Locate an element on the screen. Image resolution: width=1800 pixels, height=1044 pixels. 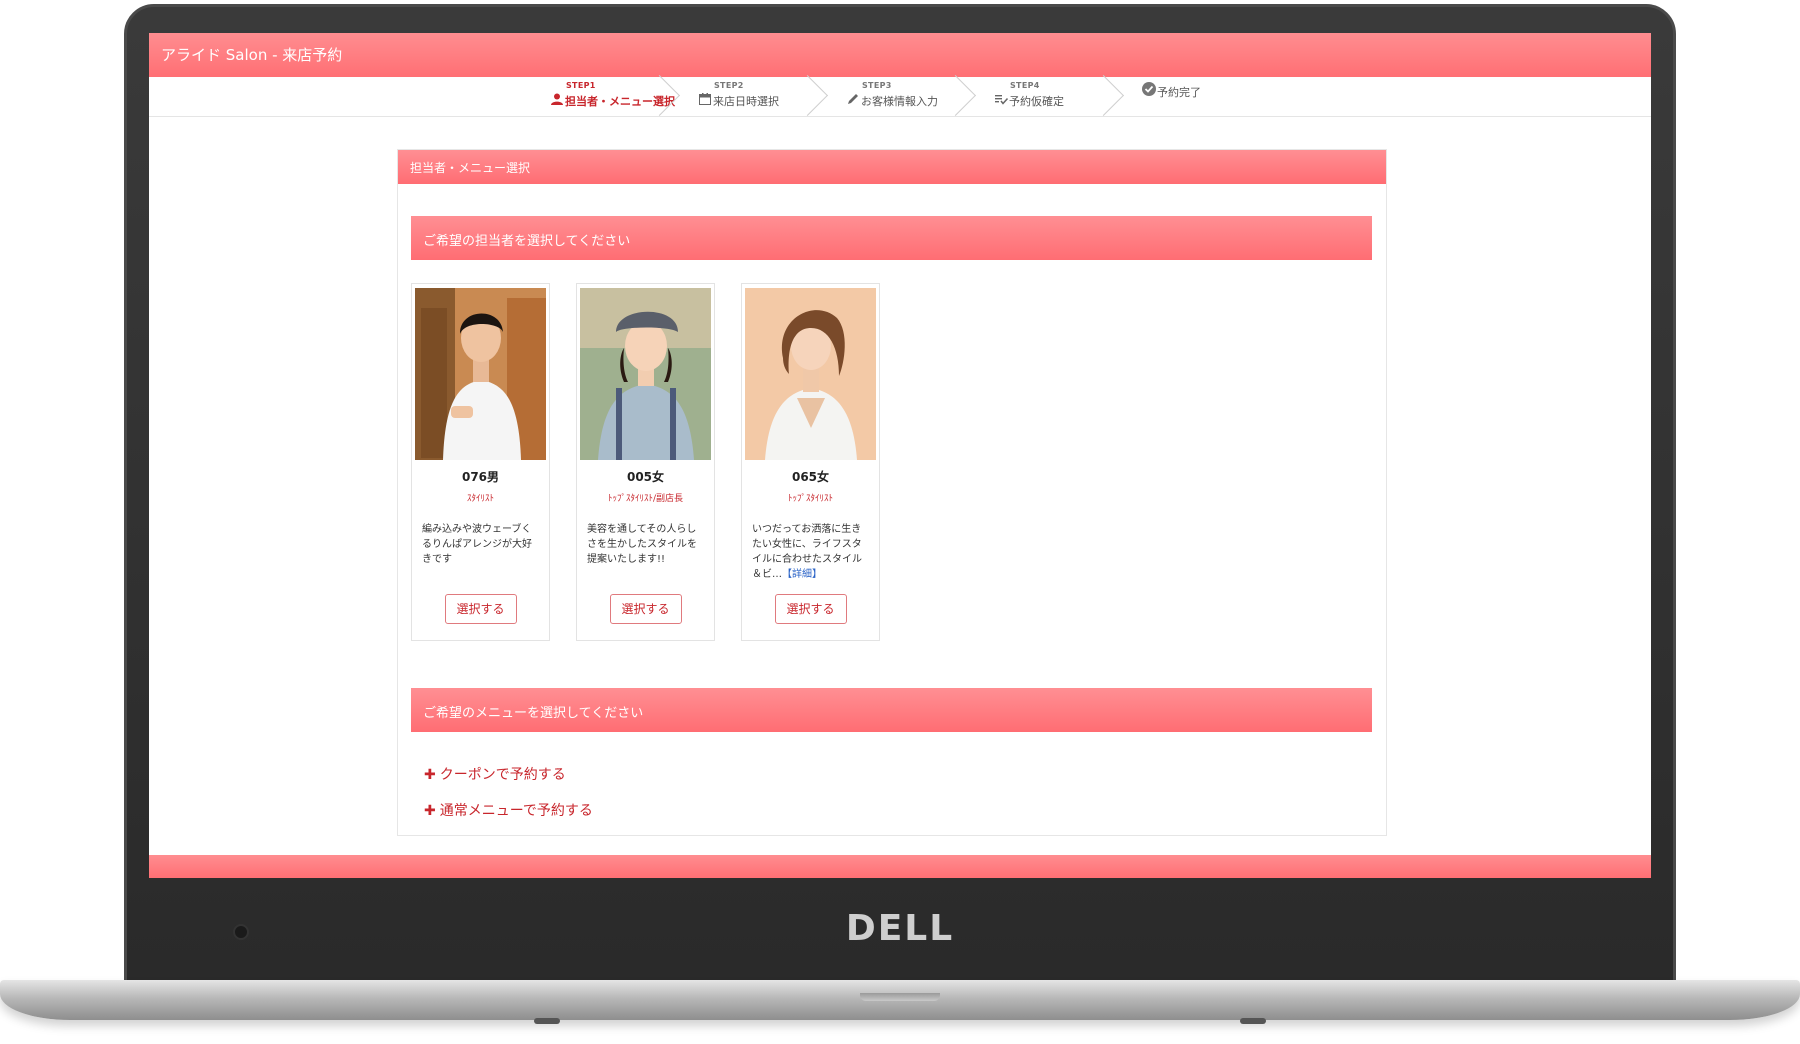
staff-role: ﾄｯﾌﾟｽﾀｲﾘｽﾄ is located at coordinates (810, 499).